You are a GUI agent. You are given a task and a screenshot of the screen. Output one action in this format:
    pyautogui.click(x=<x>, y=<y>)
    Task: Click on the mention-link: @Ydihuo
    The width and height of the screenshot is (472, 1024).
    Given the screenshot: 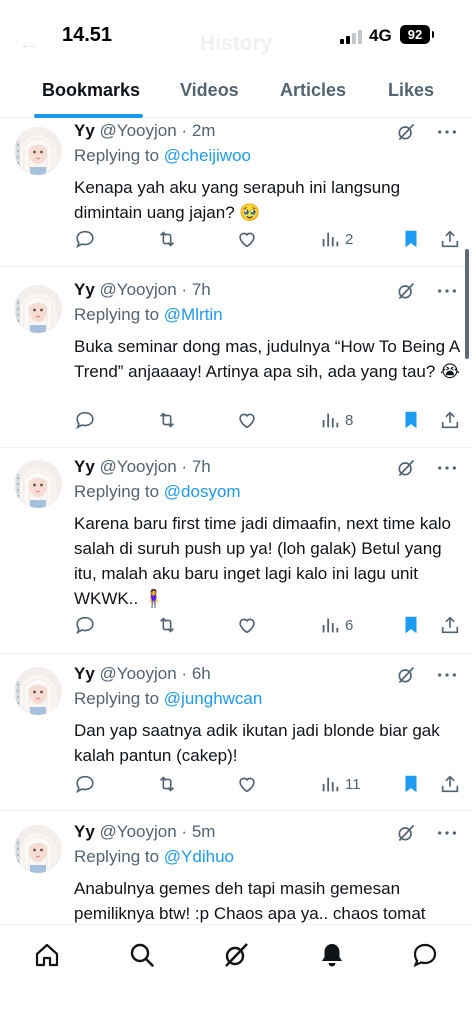 What is the action you would take?
    pyautogui.click(x=199, y=856)
    